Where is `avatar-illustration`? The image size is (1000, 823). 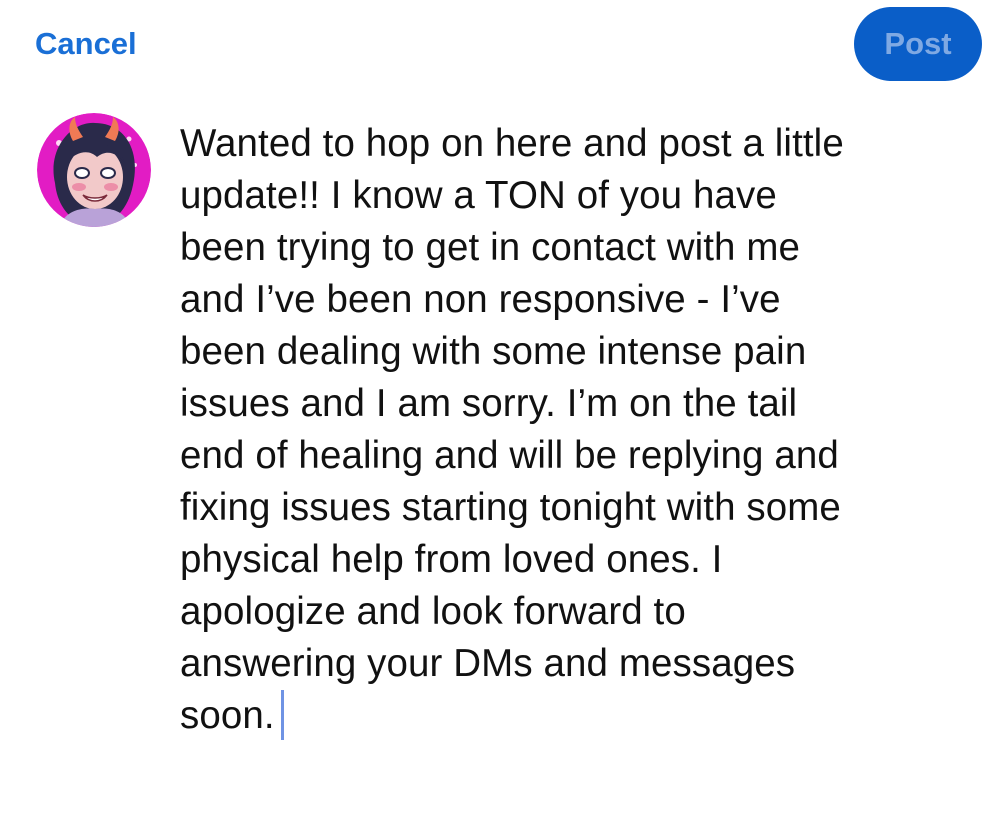 avatar-illustration is located at coordinates (94, 170).